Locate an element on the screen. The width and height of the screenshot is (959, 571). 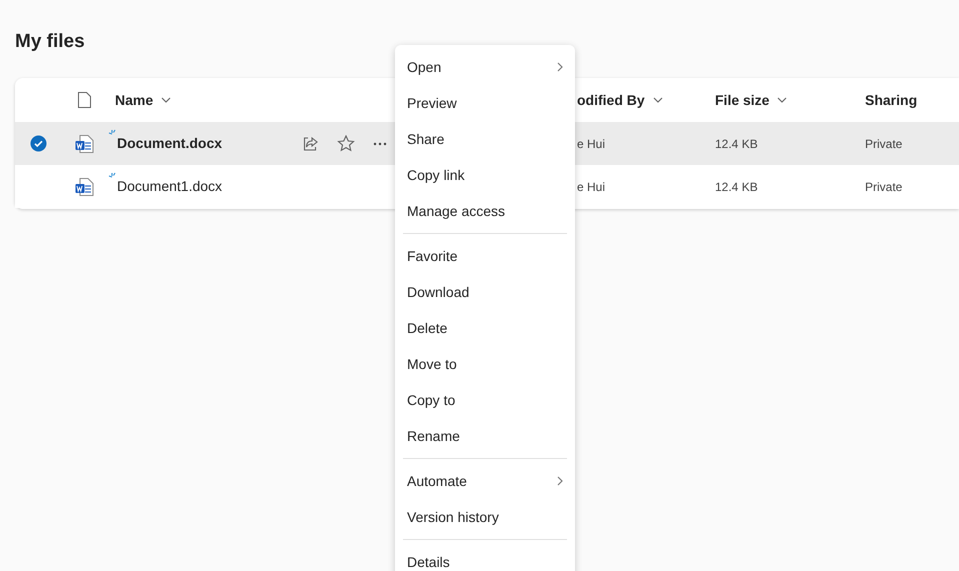
page-title: My files is located at coordinates (50, 42).